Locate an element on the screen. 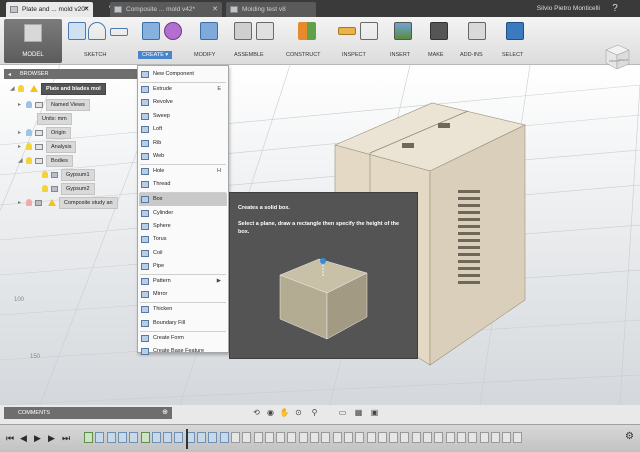  select-arrow-icon is located at coordinates (515, 31).